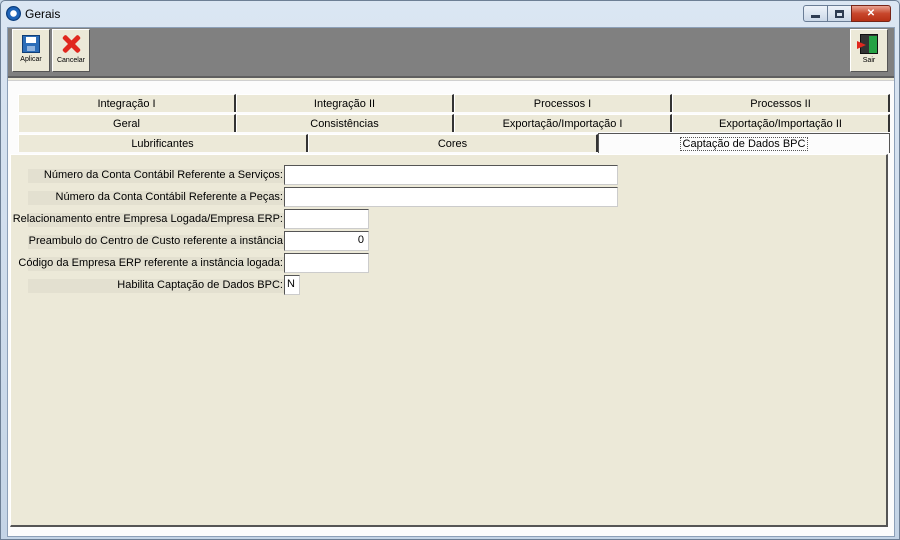 The width and height of the screenshot is (900, 540). What do you see at coordinates (31, 59) in the screenshot?
I see `aplicar-label: Aplicar` at bounding box center [31, 59].